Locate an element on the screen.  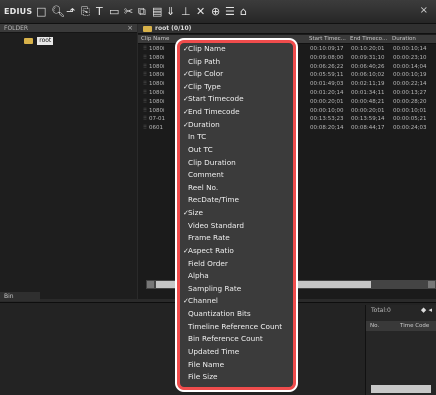
menu-item-clip-path: Clip Path is located at coordinates (236, 62).